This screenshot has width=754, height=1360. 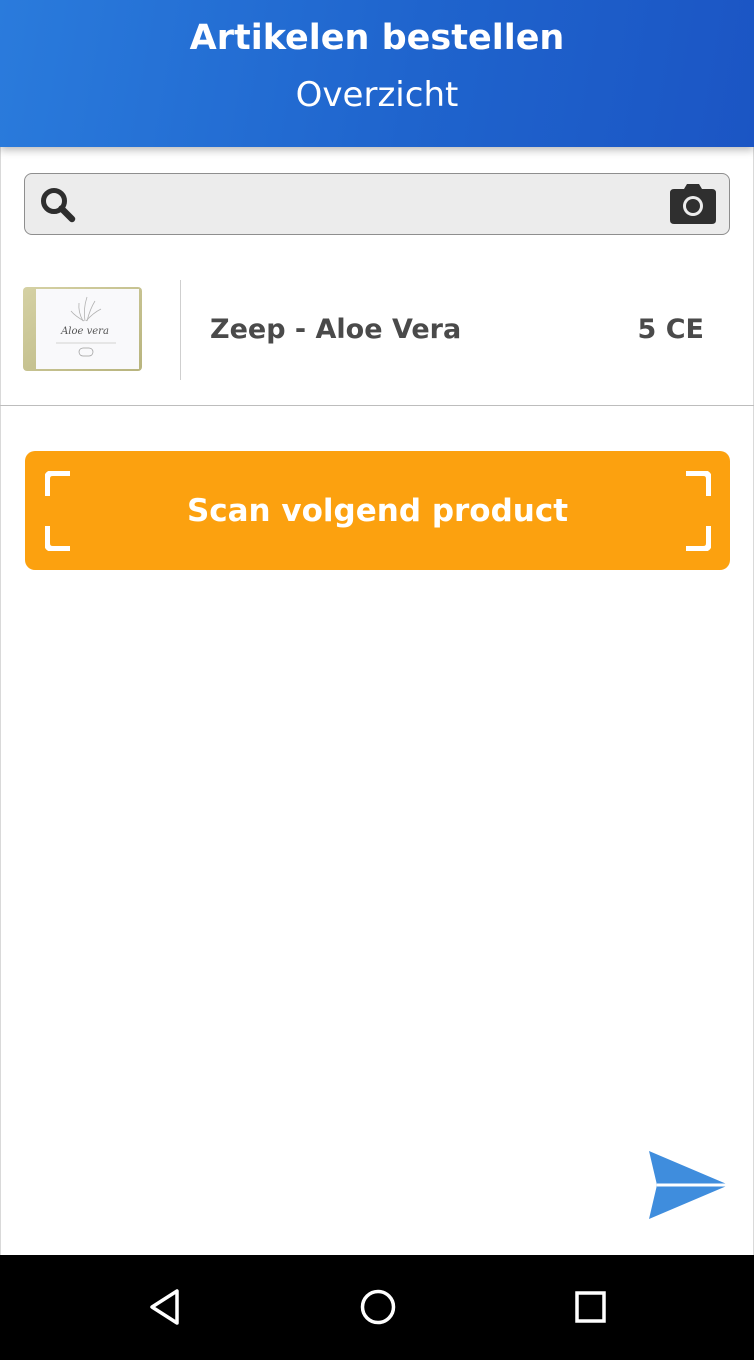 What do you see at coordinates (377, 95) in the screenshot?
I see `page-subtitle: Overzicht` at bounding box center [377, 95].